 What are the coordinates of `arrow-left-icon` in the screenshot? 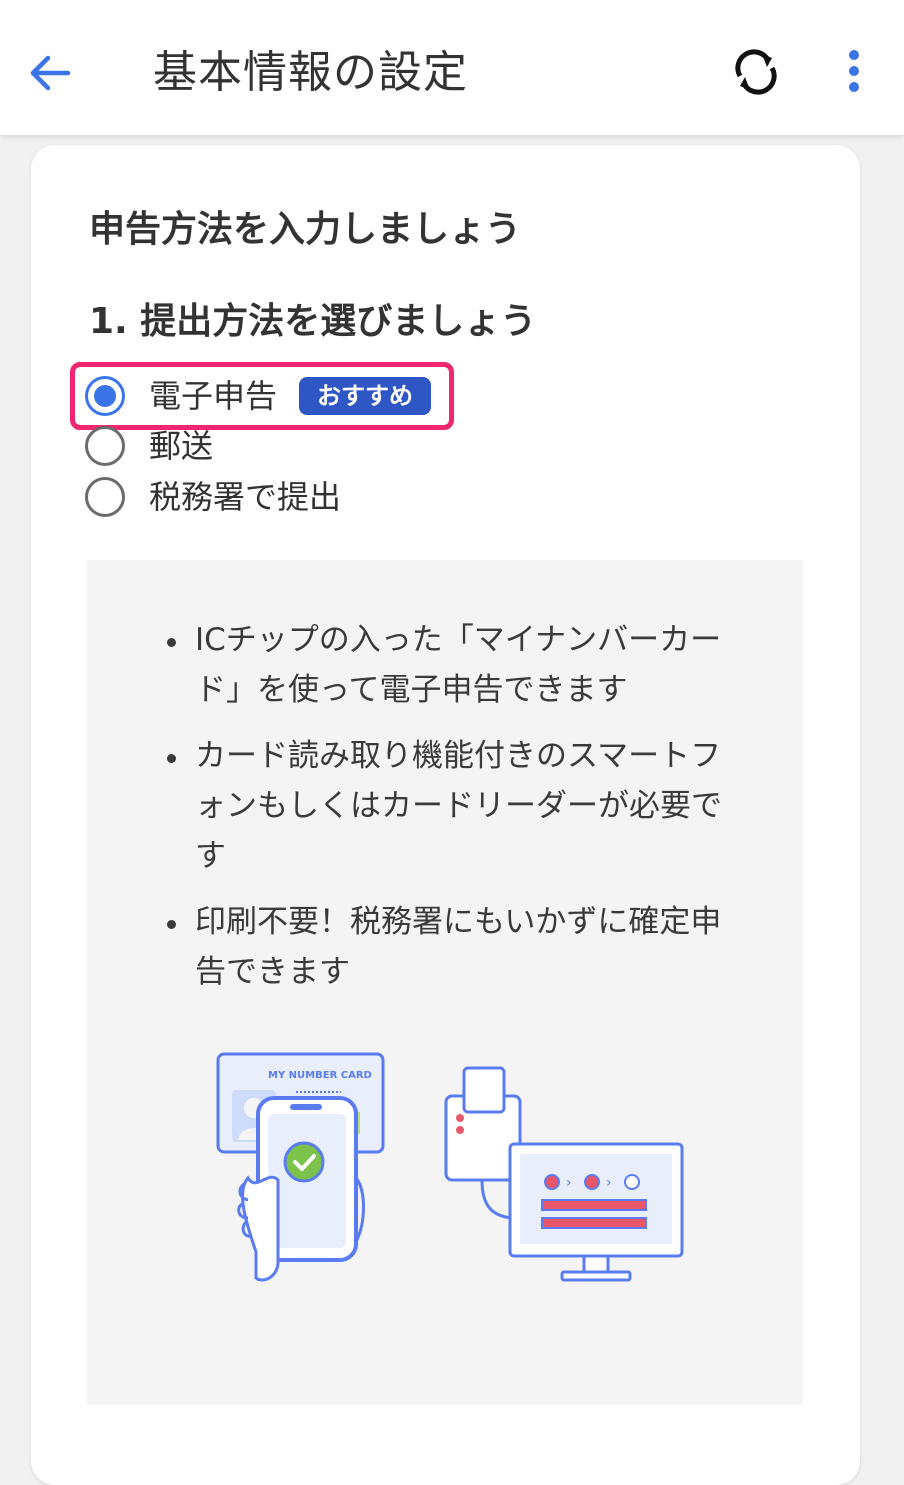 It's located at (50, 73).